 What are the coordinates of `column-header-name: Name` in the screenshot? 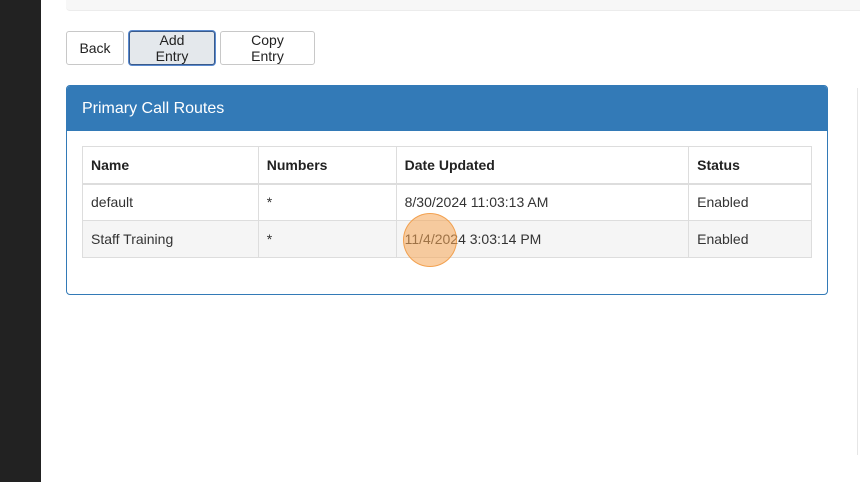 It's located at (170, 165).